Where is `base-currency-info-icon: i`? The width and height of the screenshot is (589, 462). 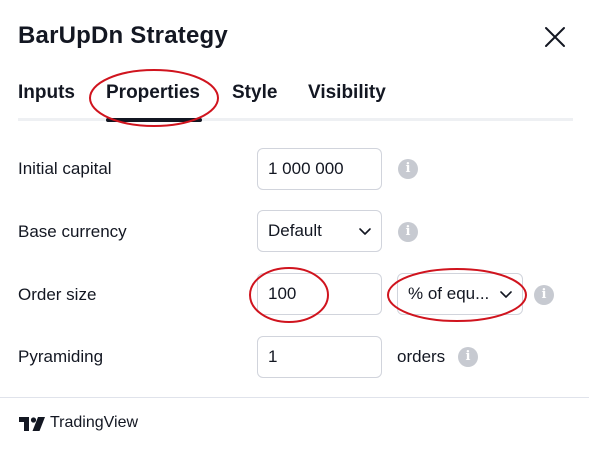 base-currency-info-icon: i is located at coordinates (408, 232).